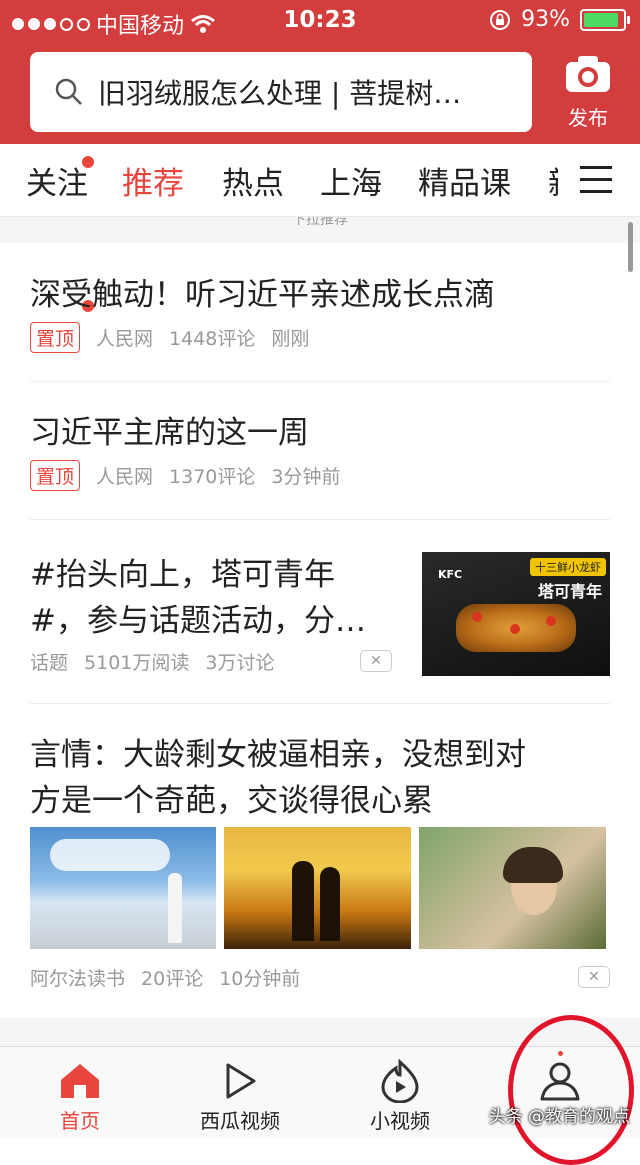 This screenshot has width=640, height=1165. Describe the element at coordinates (240, 663) in the screenshot. I see `topic-discuss: 3万讨论` at that location.